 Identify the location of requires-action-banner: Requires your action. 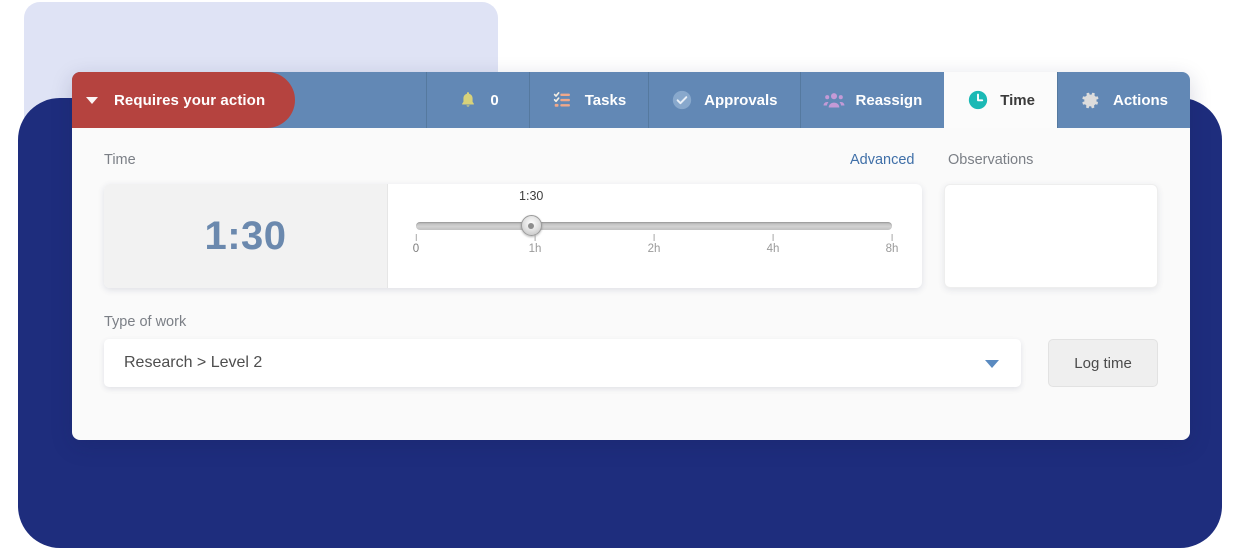
(184, 100).